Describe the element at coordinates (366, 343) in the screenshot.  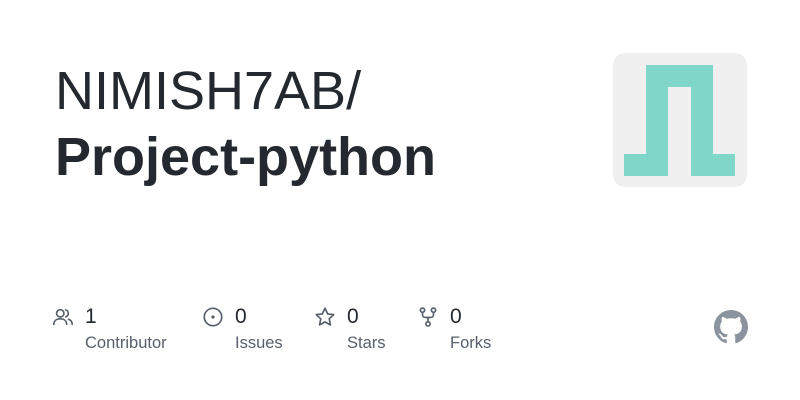
I see `star-label: Stars` at that location.